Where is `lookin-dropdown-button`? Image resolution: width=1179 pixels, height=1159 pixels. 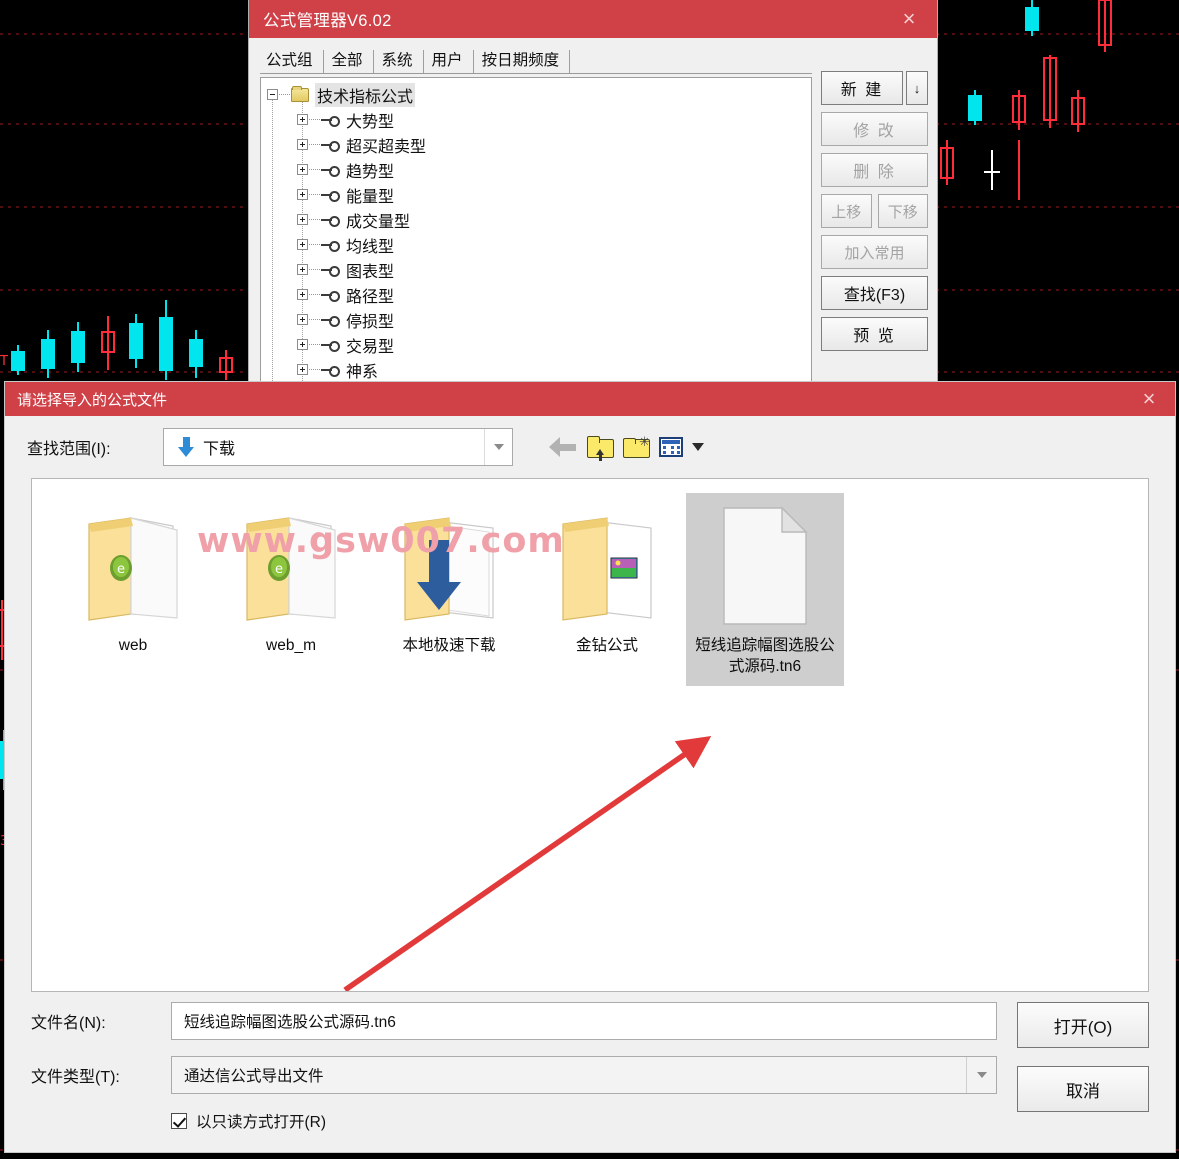
lookin-dropdown-button is located at coordinates (498, 447).